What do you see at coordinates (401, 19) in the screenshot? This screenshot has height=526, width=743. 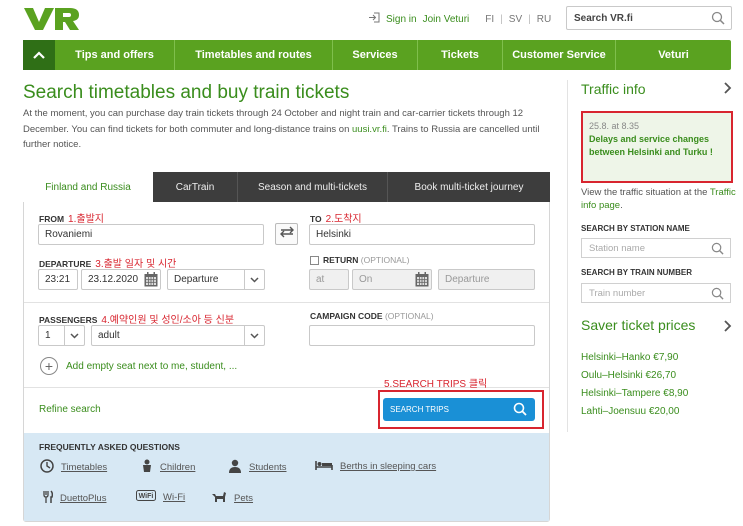 I see `sign-in-link: Sign in` at bounding box center [401, 19].